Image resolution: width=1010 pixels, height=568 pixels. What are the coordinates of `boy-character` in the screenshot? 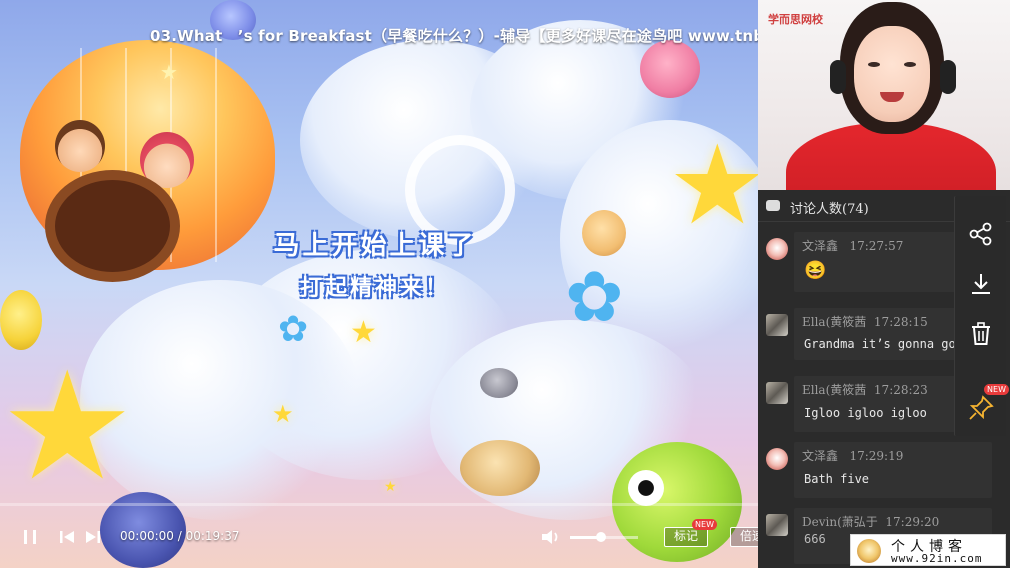 It's located at (80, 146).